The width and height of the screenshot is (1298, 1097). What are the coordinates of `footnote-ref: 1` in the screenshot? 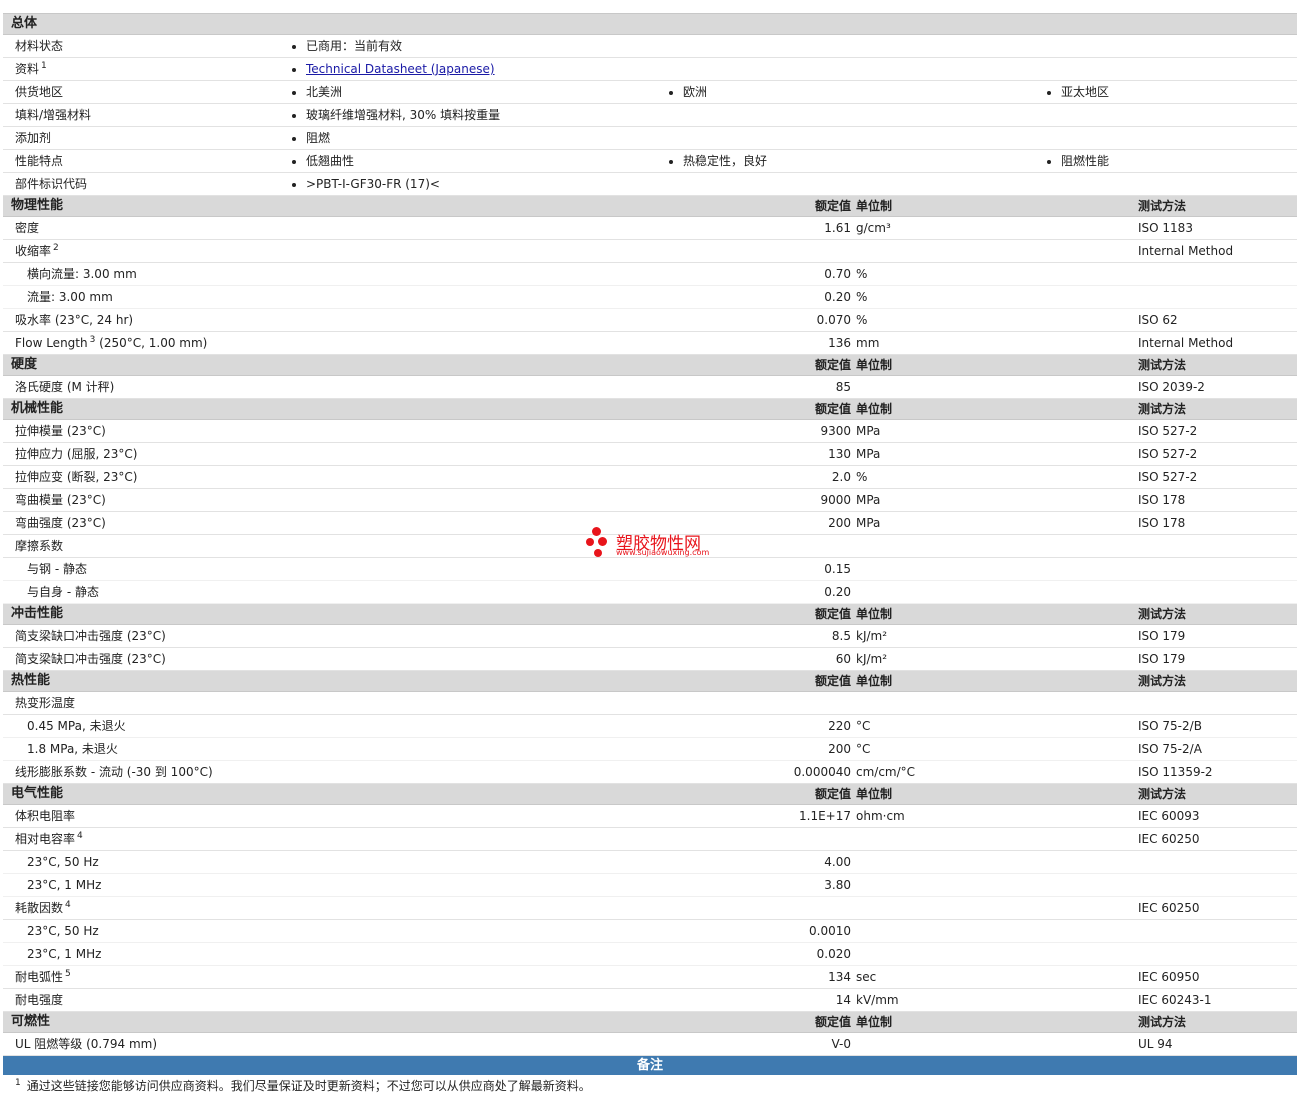 It's located at (44, 66).